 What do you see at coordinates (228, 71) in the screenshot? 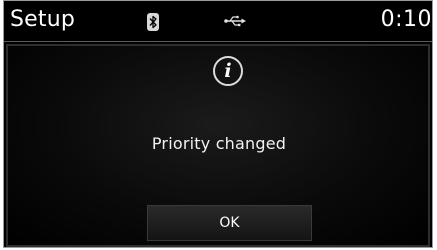
I see `info-icon: i` at bounding box center [228, 71].